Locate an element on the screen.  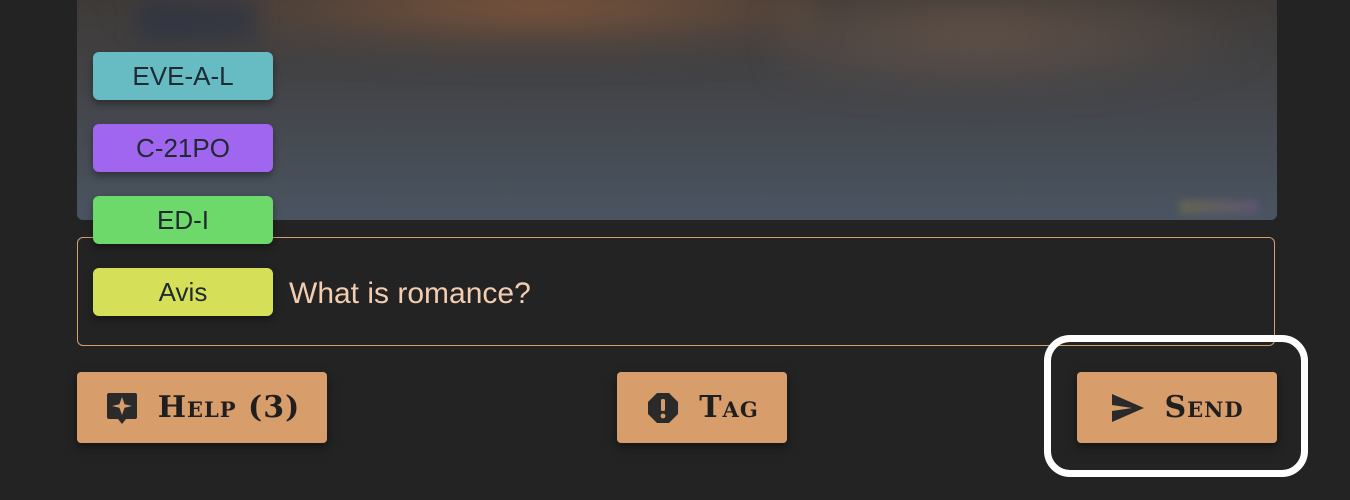
paper-plane-icon is located at coordinates (1128, 408).